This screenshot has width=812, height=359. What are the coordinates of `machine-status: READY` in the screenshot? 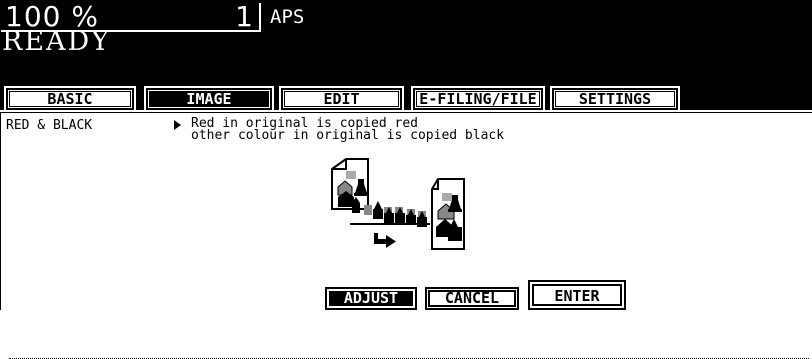 It's located at (57, 41).